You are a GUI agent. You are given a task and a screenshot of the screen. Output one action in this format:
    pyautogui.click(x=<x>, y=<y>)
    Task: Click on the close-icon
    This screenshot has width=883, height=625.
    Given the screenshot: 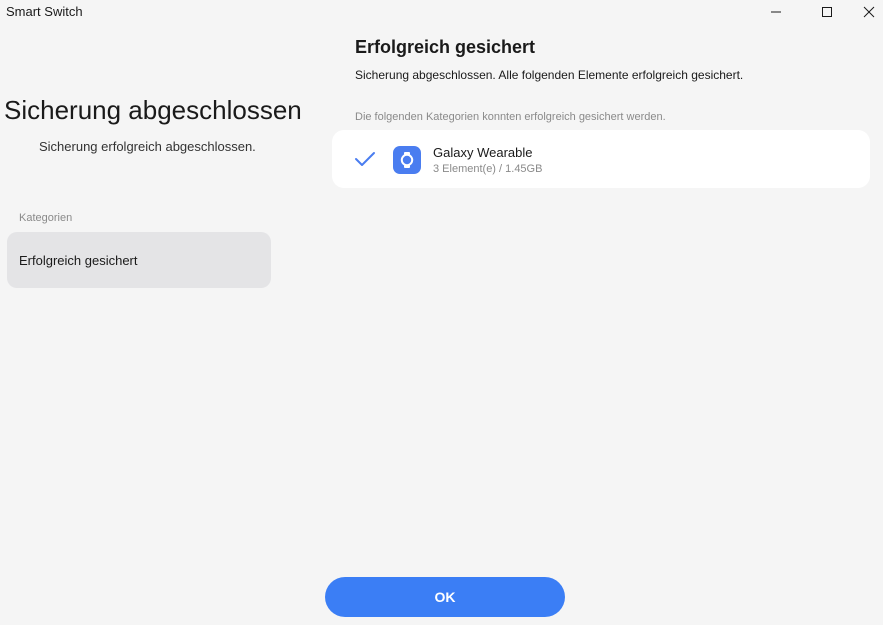 What is the action you would take?
    pyautogui.click(x=869, y=12)
    